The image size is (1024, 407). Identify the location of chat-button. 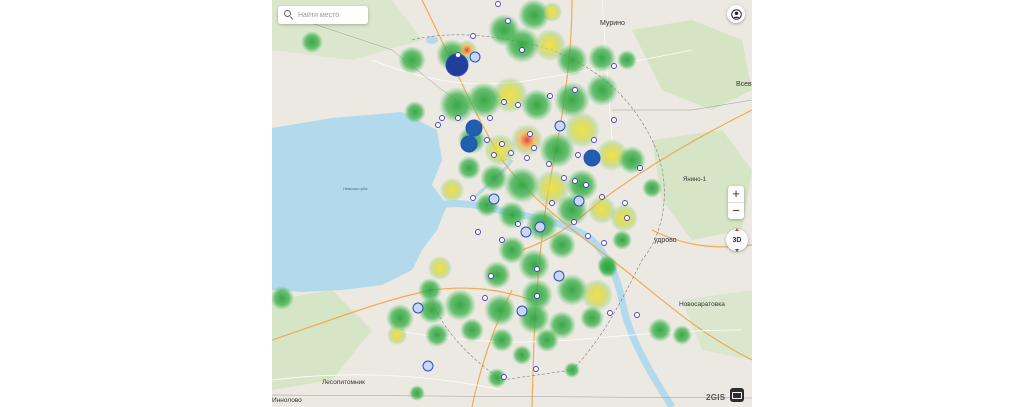
(737, 395).